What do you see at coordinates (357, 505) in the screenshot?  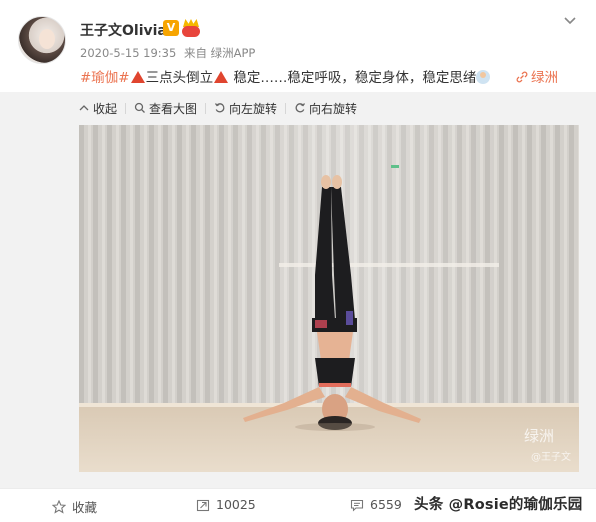 I see `comment-icon` at bounding box center [357, 505].